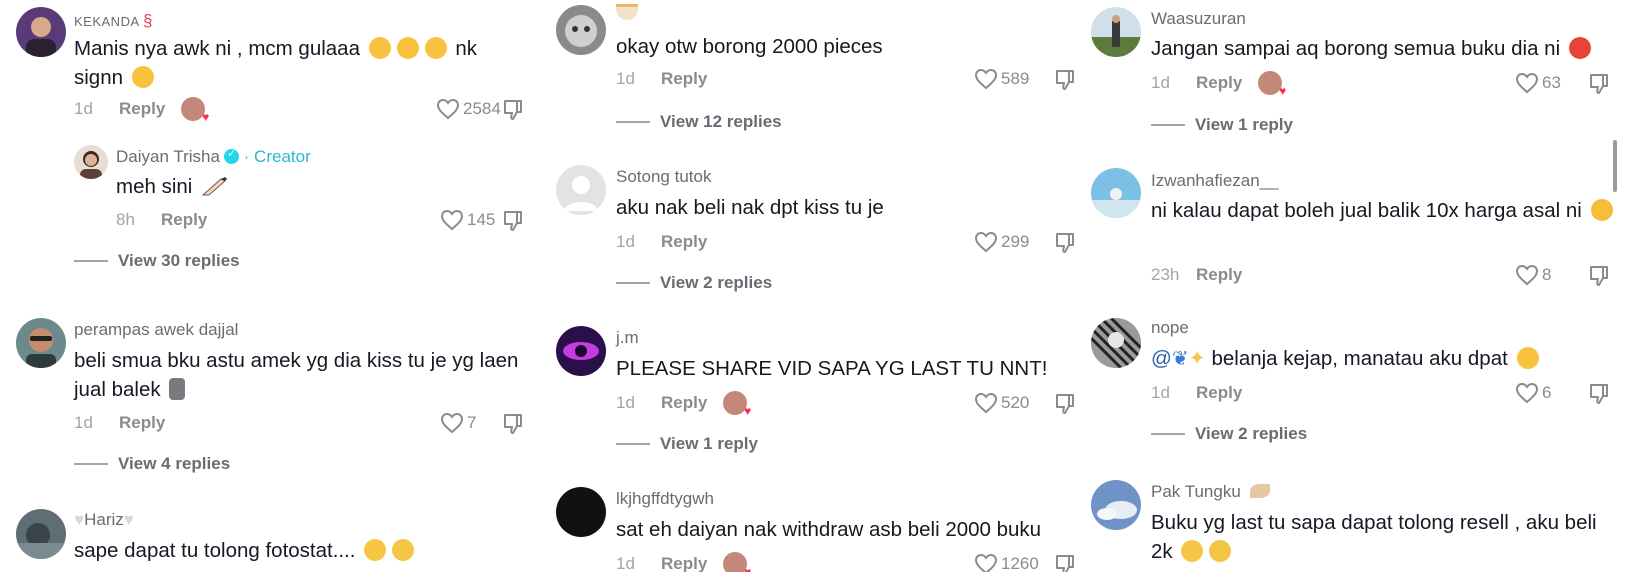 The height and width of the screenshot is (572, 1640). I want to click on creator-label: · Creator, so click(277, 156).